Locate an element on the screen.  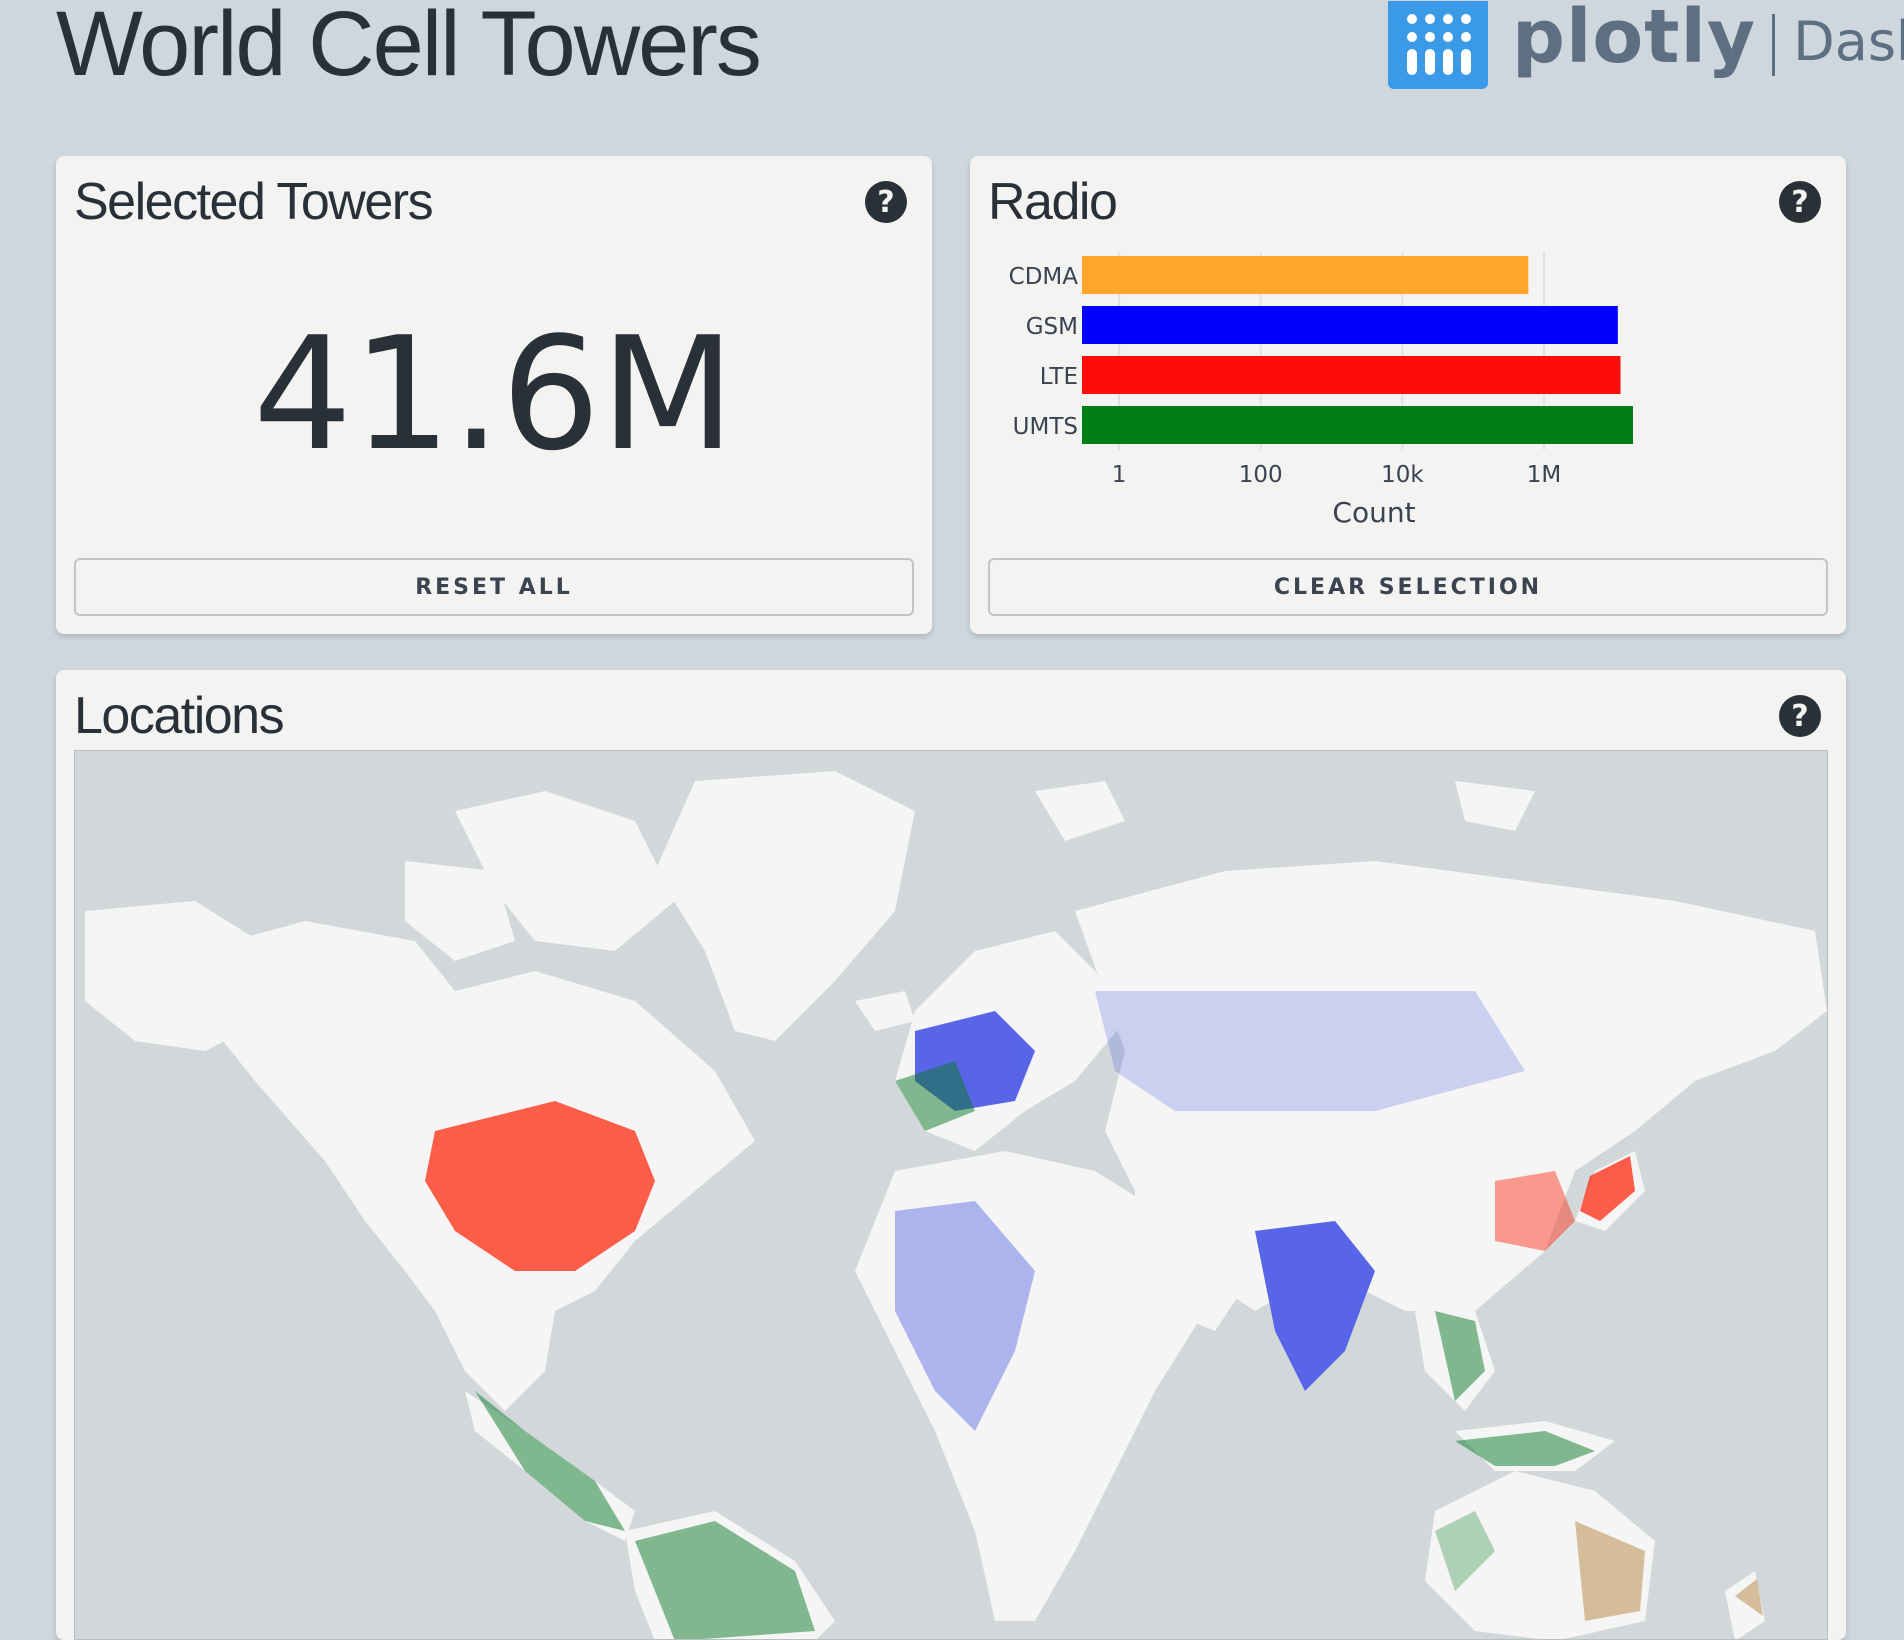
brand-separator is located at coordinates (1774, 45).